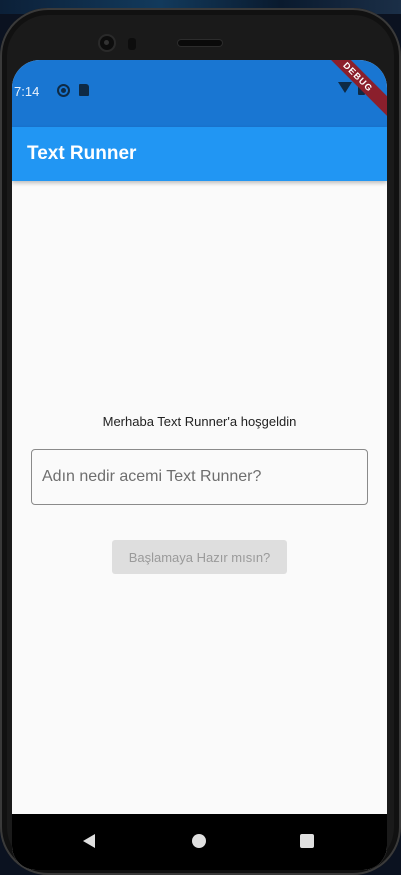 The image size is (401, 875). What do you see at coordinates (107, 43) in the screenshot?
I see `front-camera-icon` at bounding box center [107, 43].